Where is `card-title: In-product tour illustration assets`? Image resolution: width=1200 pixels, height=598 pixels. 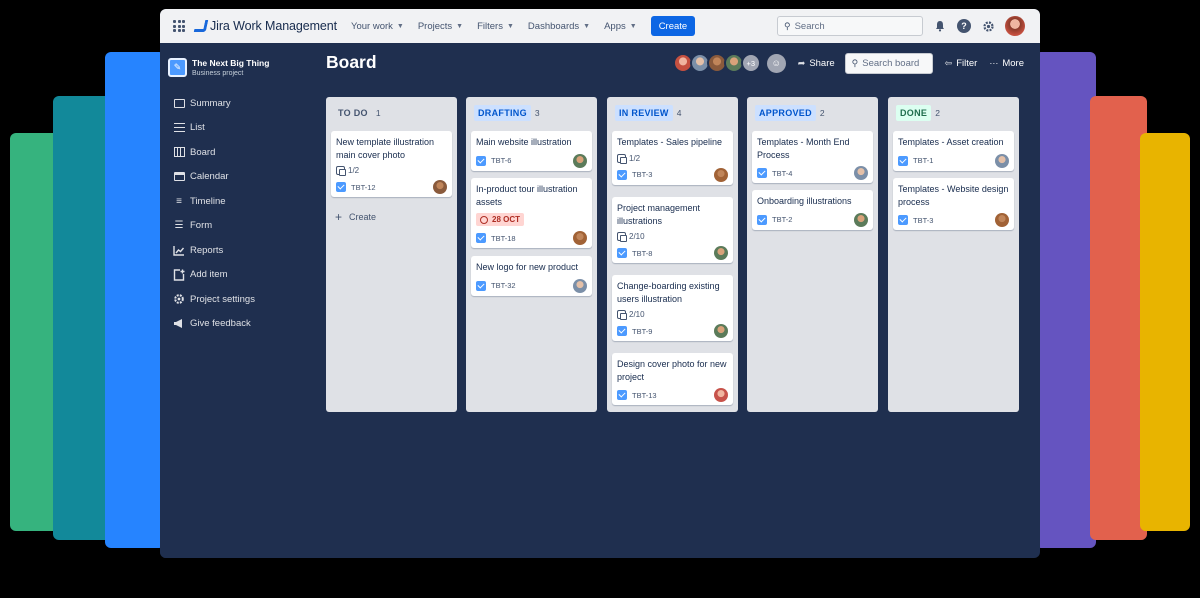
card-title: In-product tour illustration assets is located at coordinates (527, 195).